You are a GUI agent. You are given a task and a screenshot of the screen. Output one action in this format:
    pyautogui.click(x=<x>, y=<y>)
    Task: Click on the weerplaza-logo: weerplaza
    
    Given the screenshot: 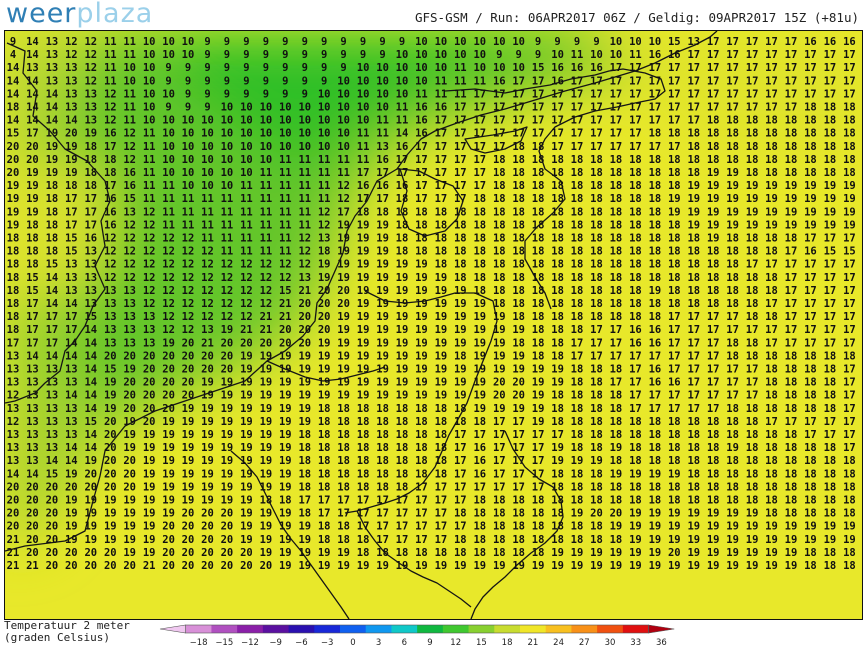 What is the action you would take?
    pyautogui.click(x=79, y=14)
    